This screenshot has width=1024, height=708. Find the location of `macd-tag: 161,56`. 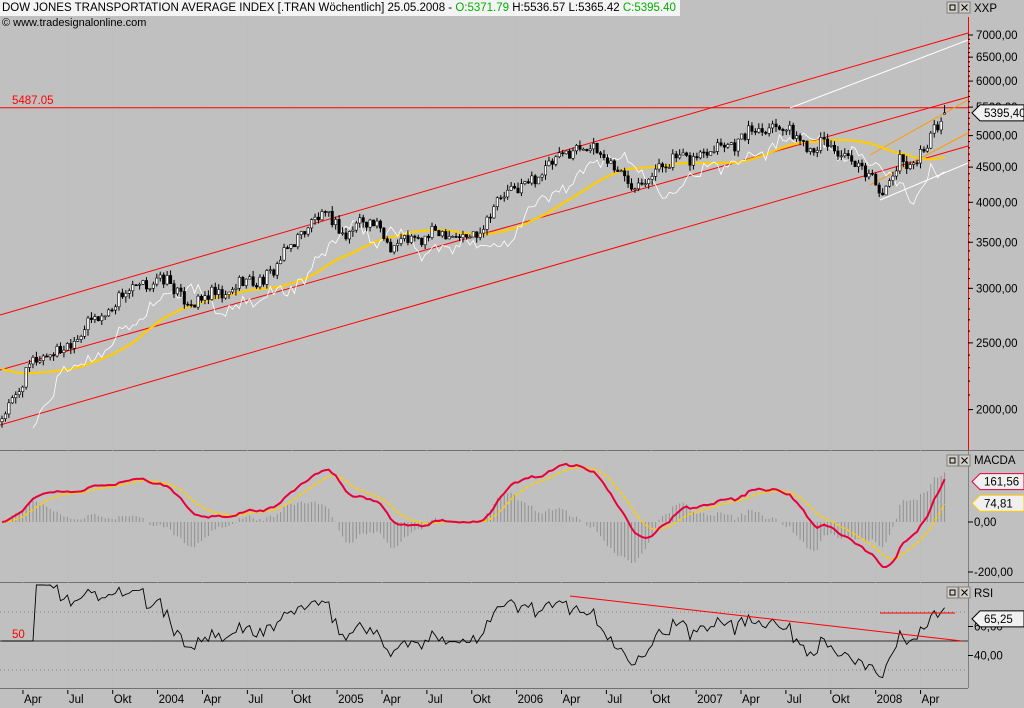

macd-tag: 161,56 is located at coordinates (1001, 483).